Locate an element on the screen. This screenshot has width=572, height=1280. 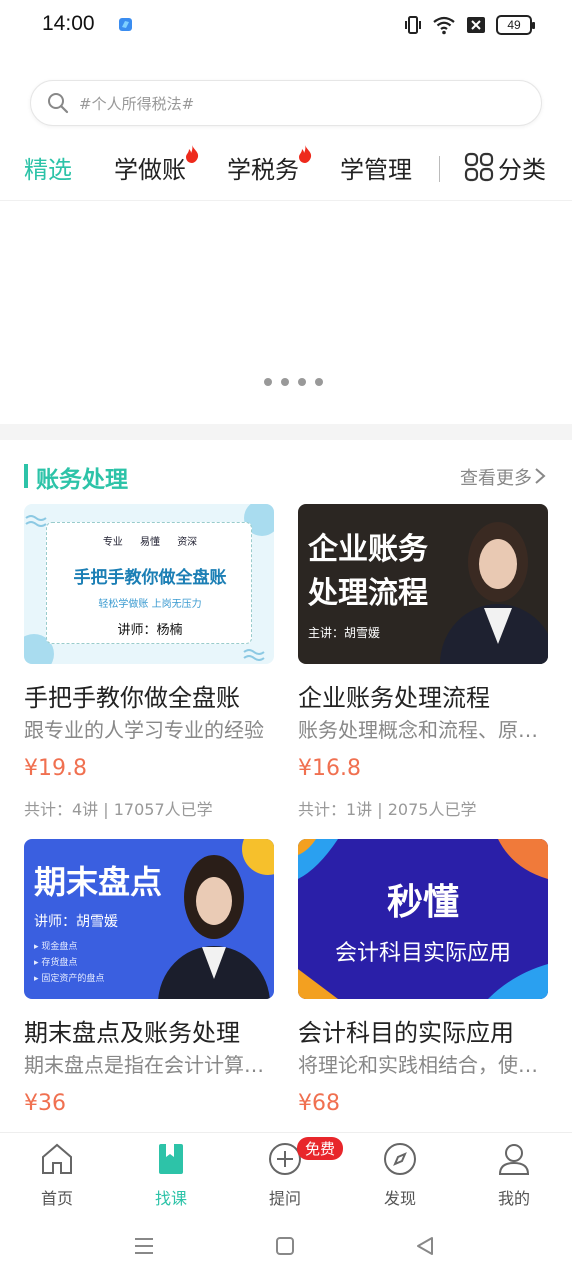
course-price: ¥68 is located at coordinates (319, 1103).